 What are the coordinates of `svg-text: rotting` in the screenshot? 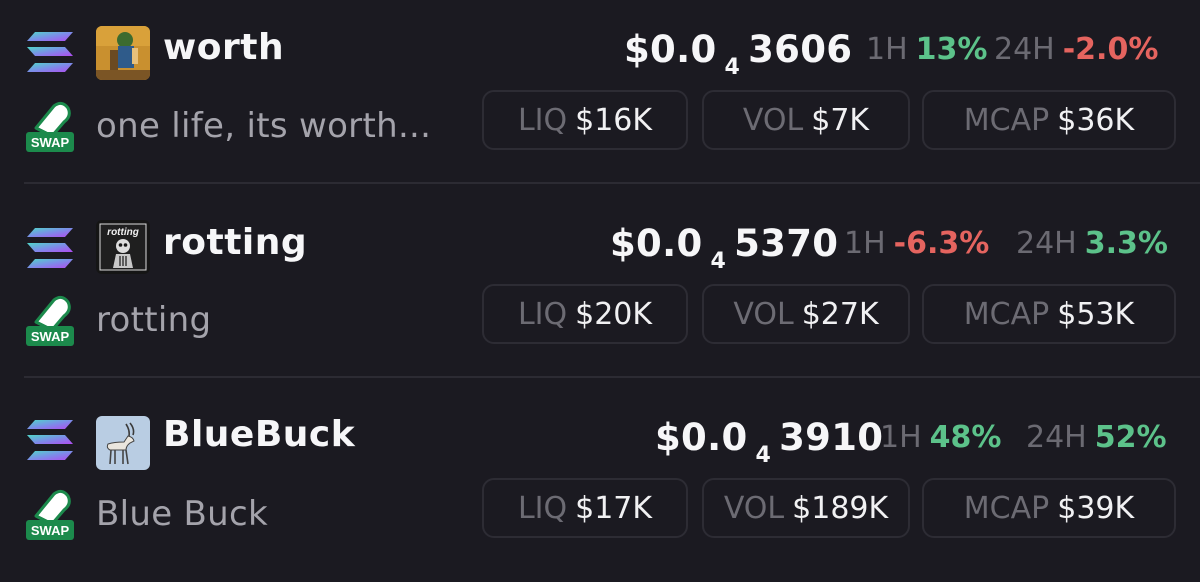 It's located at (123, 232).